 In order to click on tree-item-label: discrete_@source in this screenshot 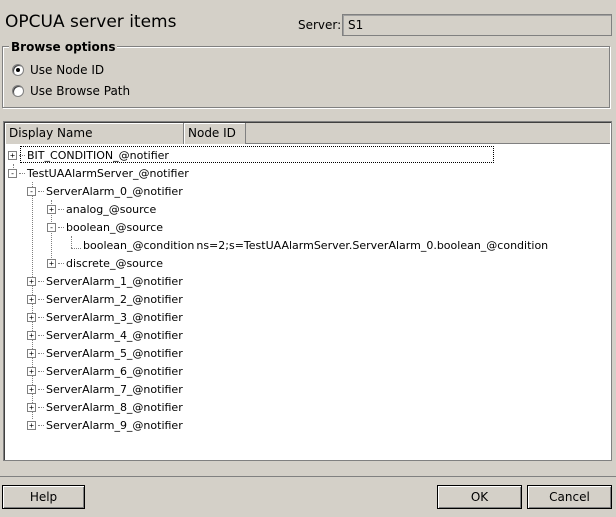, I will do `click(114, 263)`.